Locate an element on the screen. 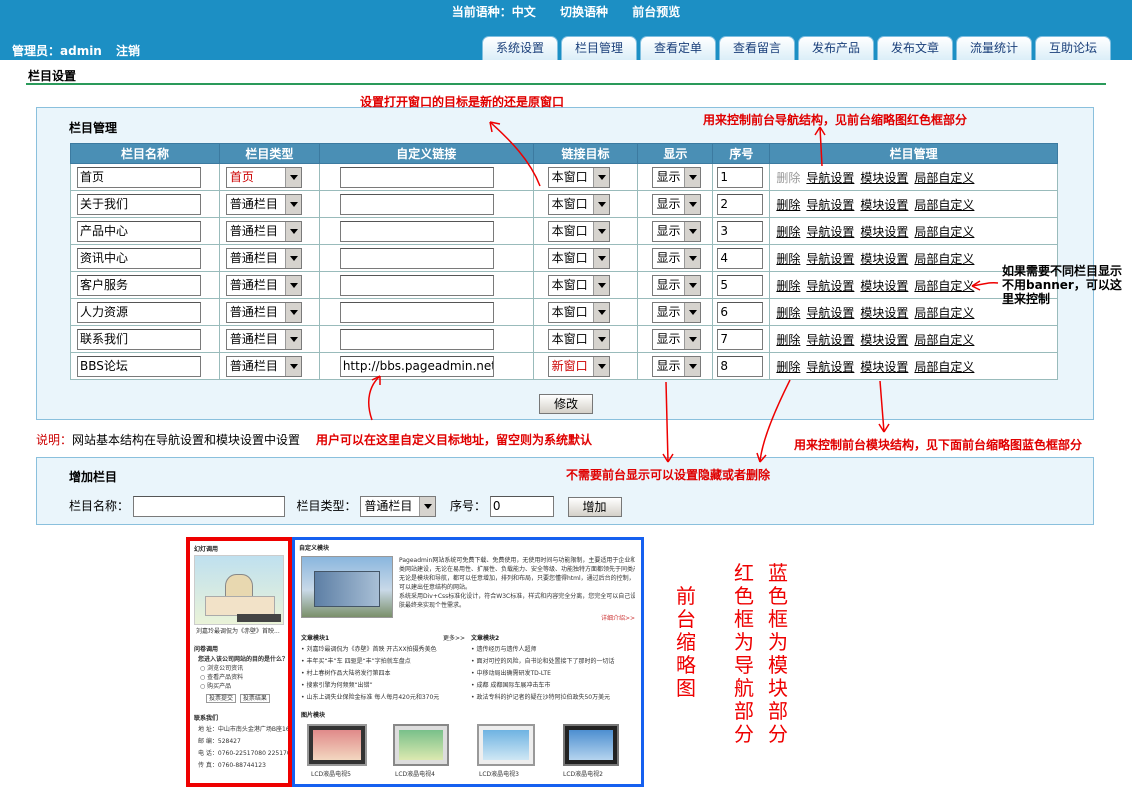 Image resolution: width=1132 pixels, height=800 pixels. column-name-input: 资讯中心 is located at coordinates (139, 258).